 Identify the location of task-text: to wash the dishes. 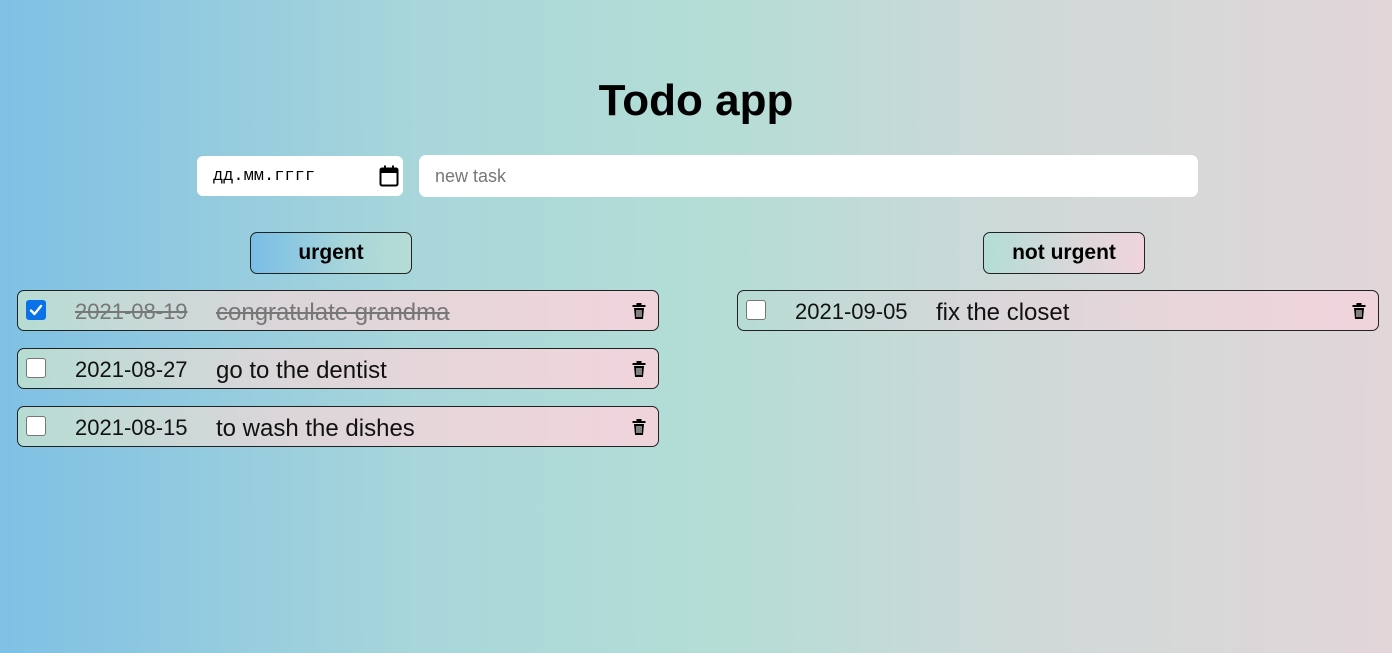
(315, 428).